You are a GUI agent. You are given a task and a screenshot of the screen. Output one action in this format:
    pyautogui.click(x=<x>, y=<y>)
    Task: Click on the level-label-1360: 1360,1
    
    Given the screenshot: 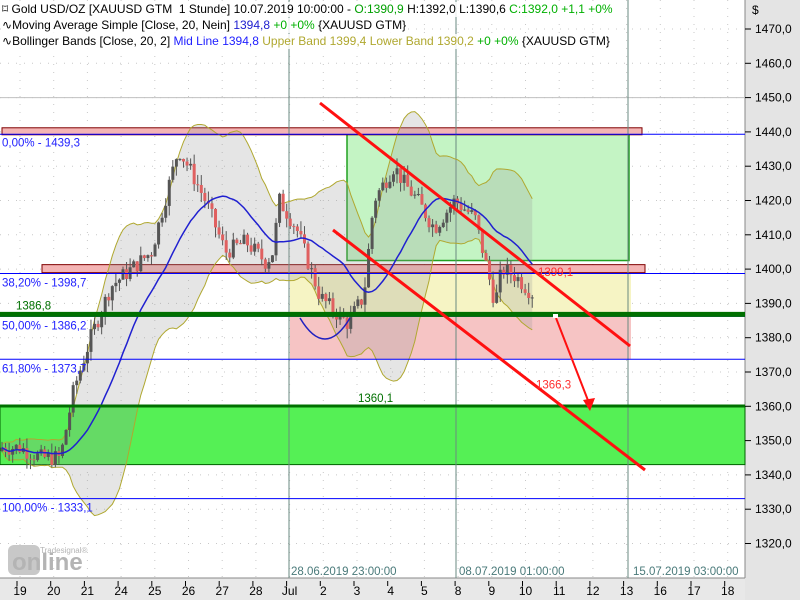 What is the action you would take?
    pyautogui.click(x=375, y=399)
    